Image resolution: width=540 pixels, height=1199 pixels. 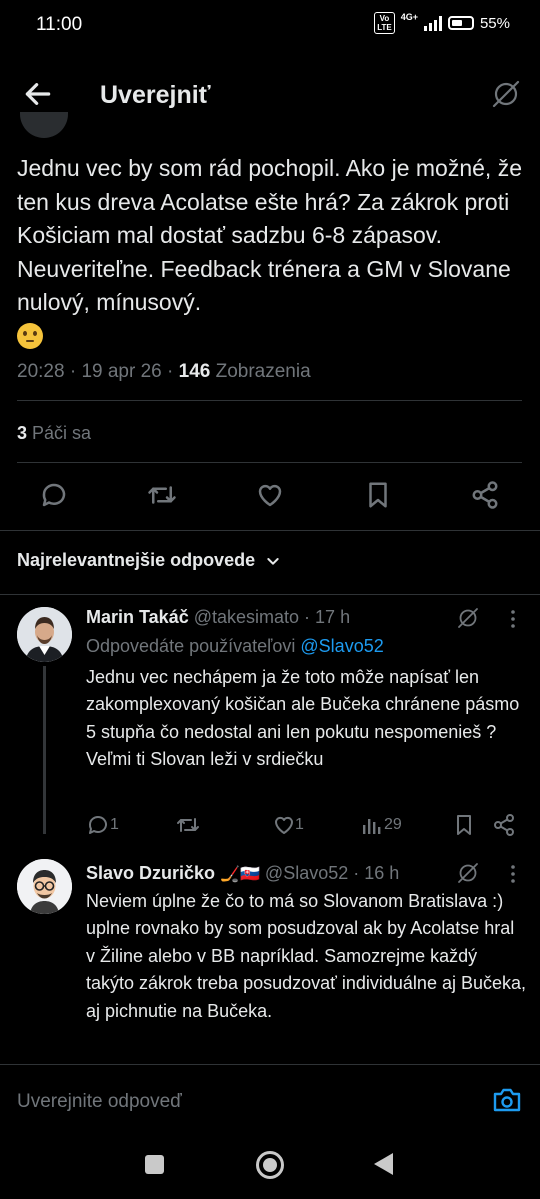 What do you see at coordinates (62, 433) in the screenshot?
I see `likes-label: Páči sa` at bounding box center [62, 433].